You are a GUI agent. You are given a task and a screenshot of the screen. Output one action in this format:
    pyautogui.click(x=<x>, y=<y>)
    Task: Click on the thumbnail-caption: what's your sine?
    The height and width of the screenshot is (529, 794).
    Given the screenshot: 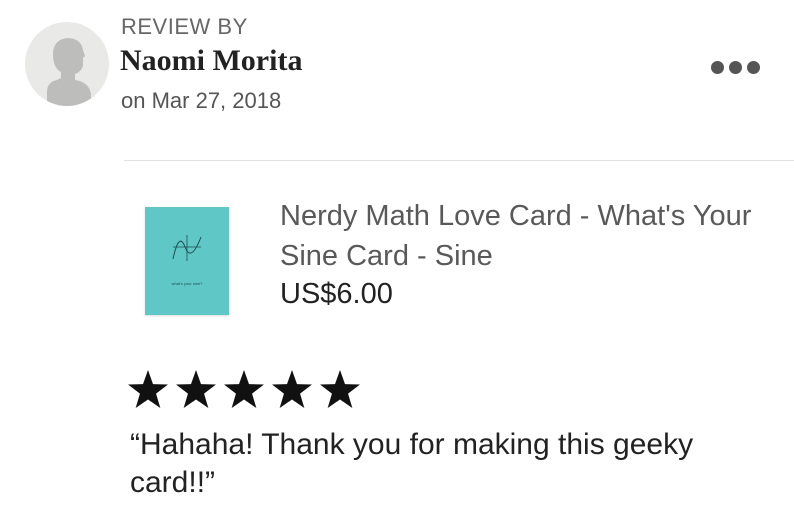 What is the action you would take?
    pyautogui.click(x=187, y=283)
    